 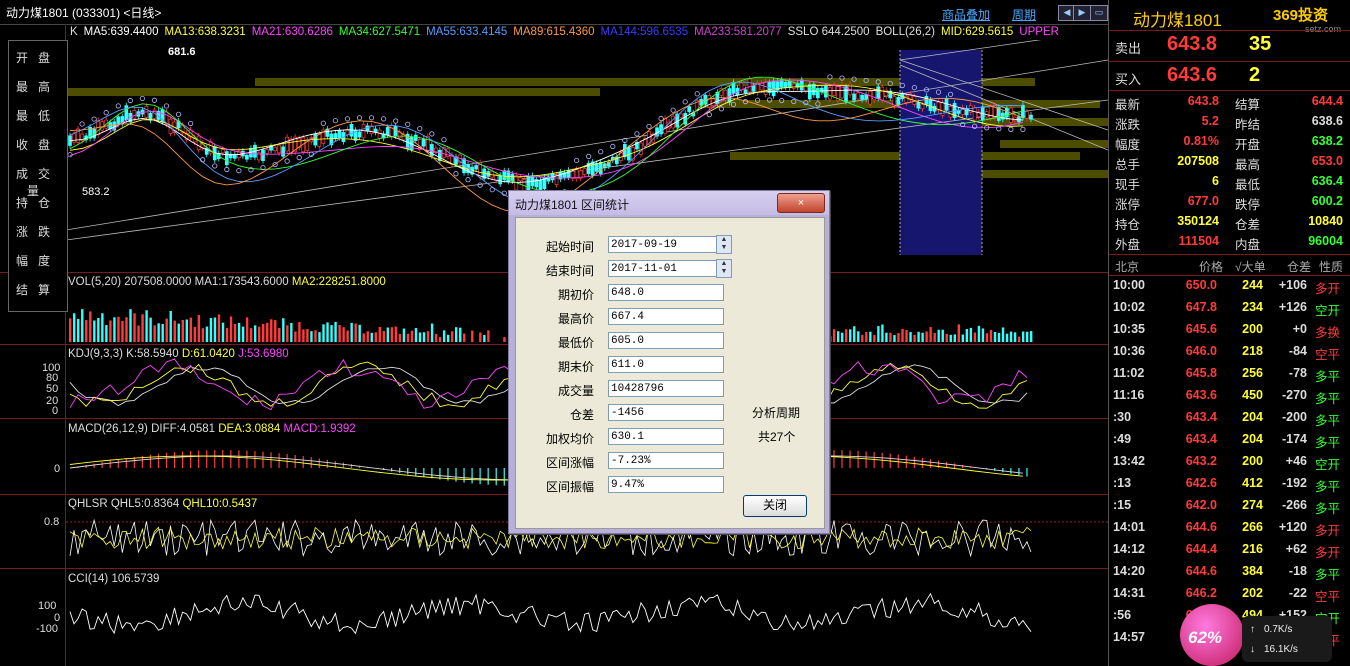 What do you see at coordinates (1248, 245) in the screenshot?
I see `quote-label: 内盘` at bounding box center [1248, 245].